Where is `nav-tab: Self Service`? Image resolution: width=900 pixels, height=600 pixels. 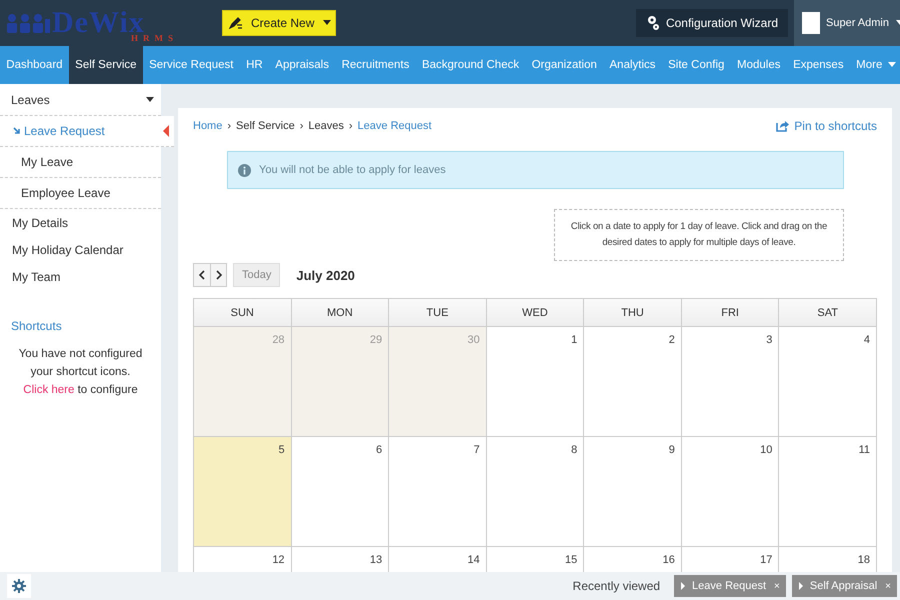
nav-tab: Self Service is located at coordinates (105, 65).